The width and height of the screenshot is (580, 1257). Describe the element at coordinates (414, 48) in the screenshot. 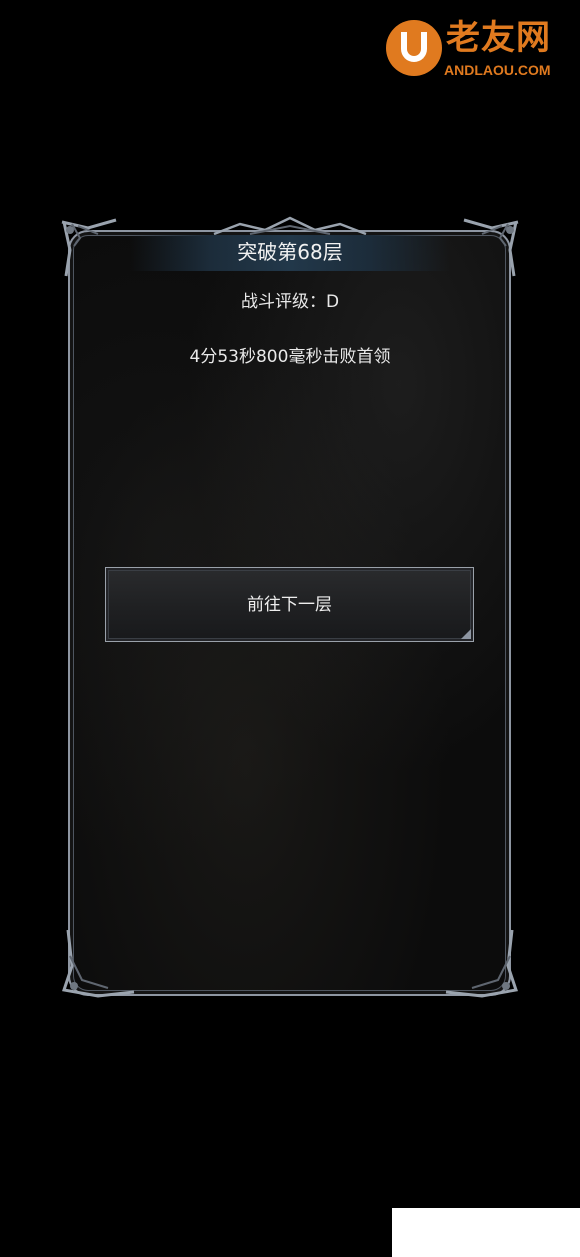

I see `logo-u-icon` at that location.